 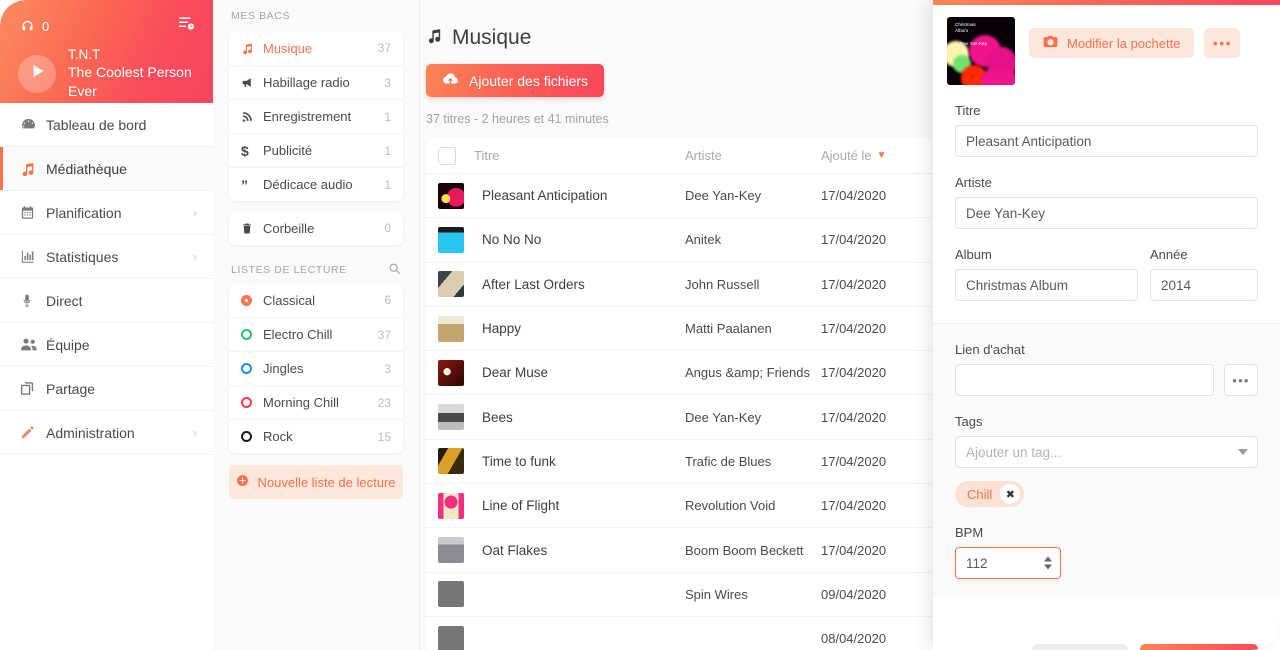 I want to click on cover-album-text: Christmas Album, so click(x=965, y=27).